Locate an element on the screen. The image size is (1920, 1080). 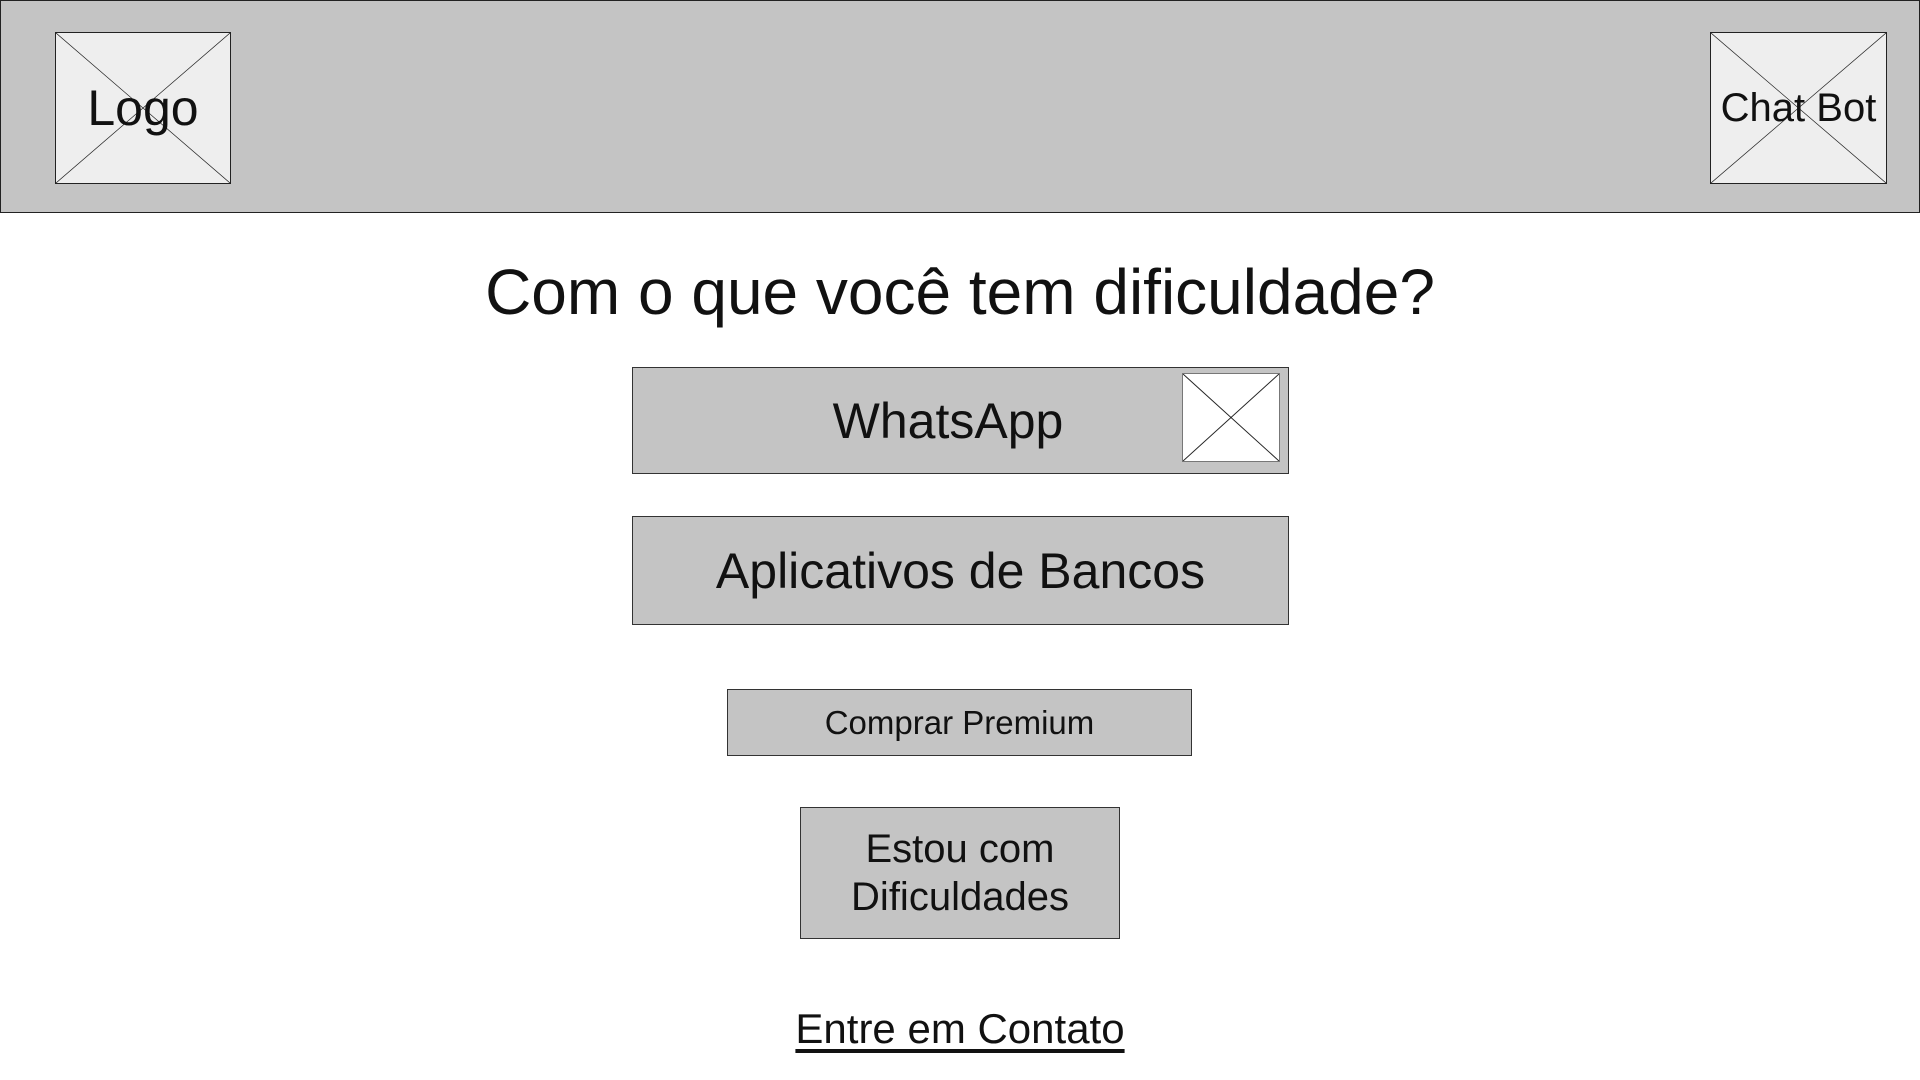
buy-premium-button: Comprar Premium is located at coordinates (959, 722).